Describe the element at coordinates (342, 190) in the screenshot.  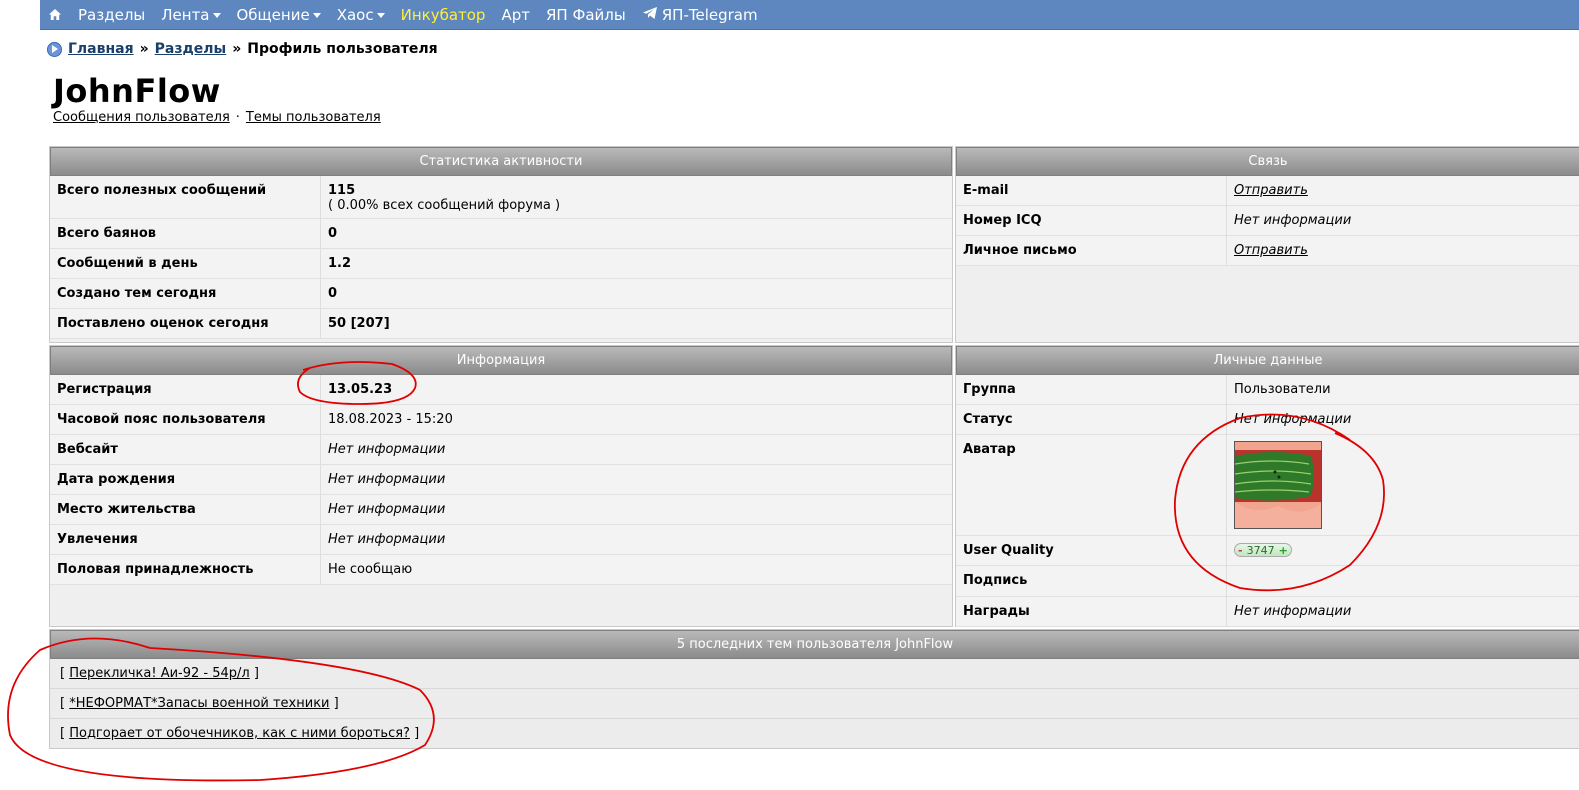
I see `useful-posts-count: 115` at that location.